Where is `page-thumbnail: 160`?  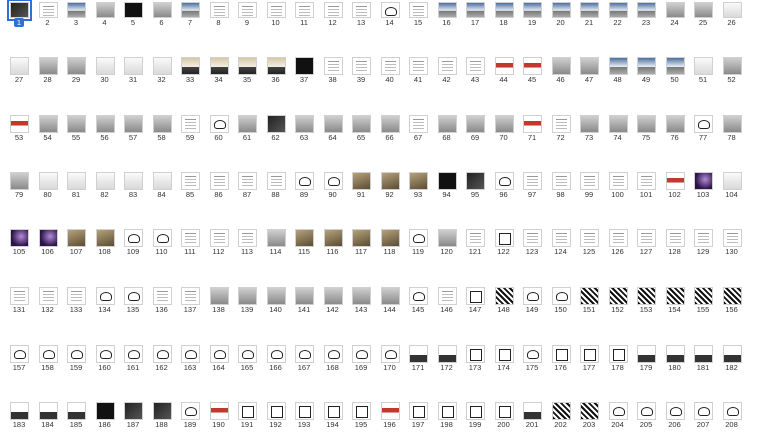
page-thumbnail: 160 is located at coordinates (105, 359).